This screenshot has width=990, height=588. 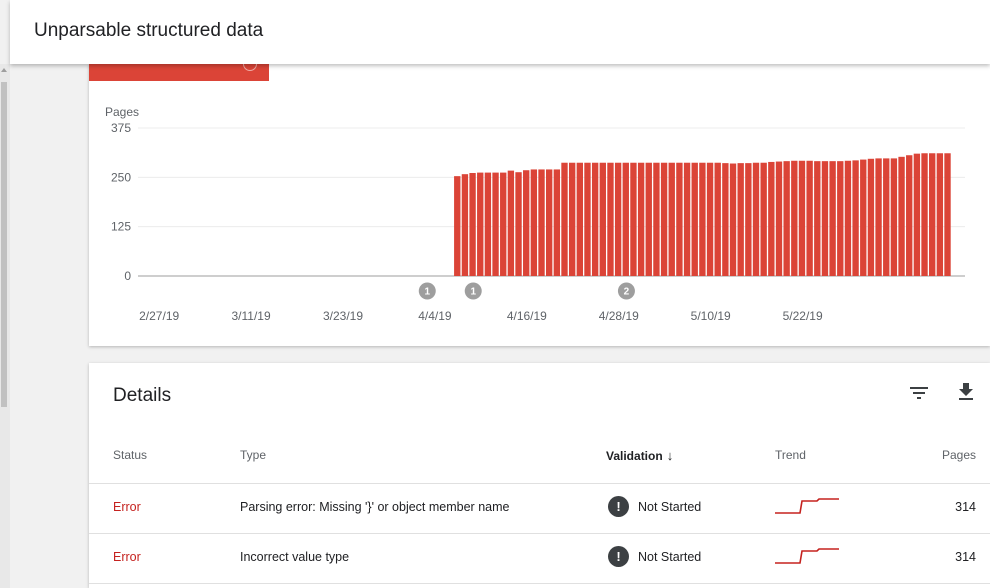 What do you see at coordinates (959, 455) in the screenshot?
I see `col-header-pages: Pages` at bounding box center [959, 455].